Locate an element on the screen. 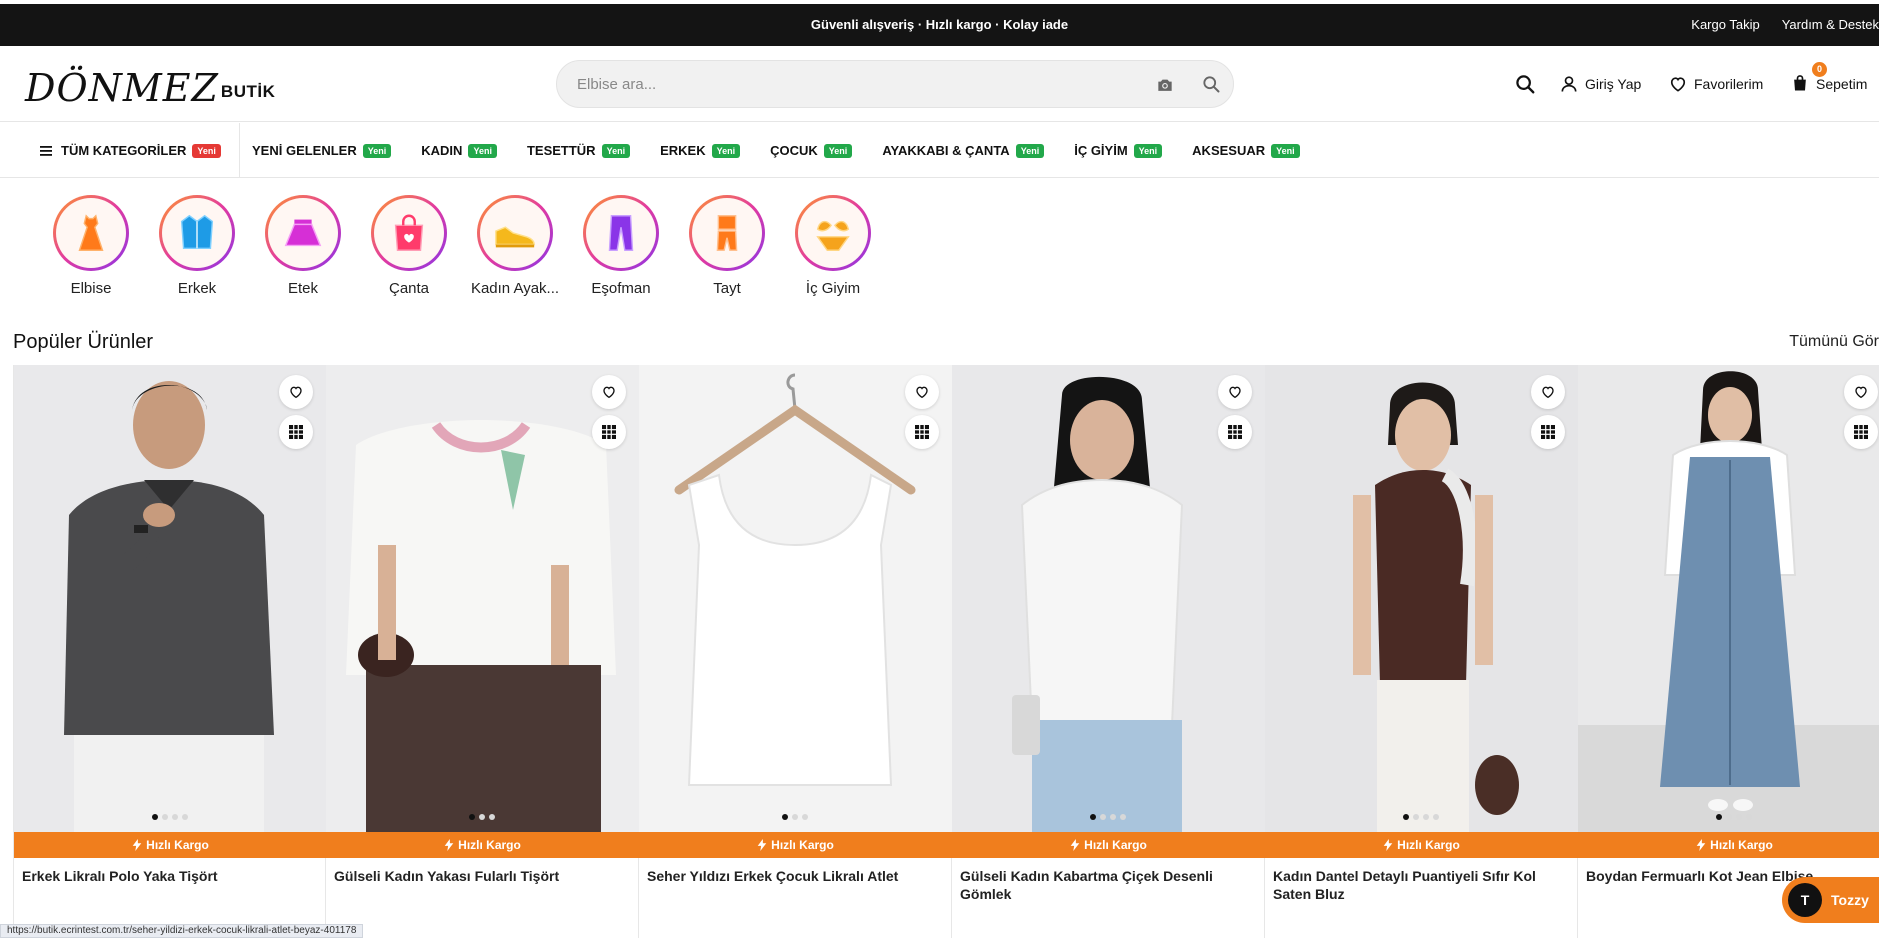 The width and height of the screenshot is (1879, 938). nav-item-aksesuar: AKSESUAR Yeni is located at coordinates (1246, 150).